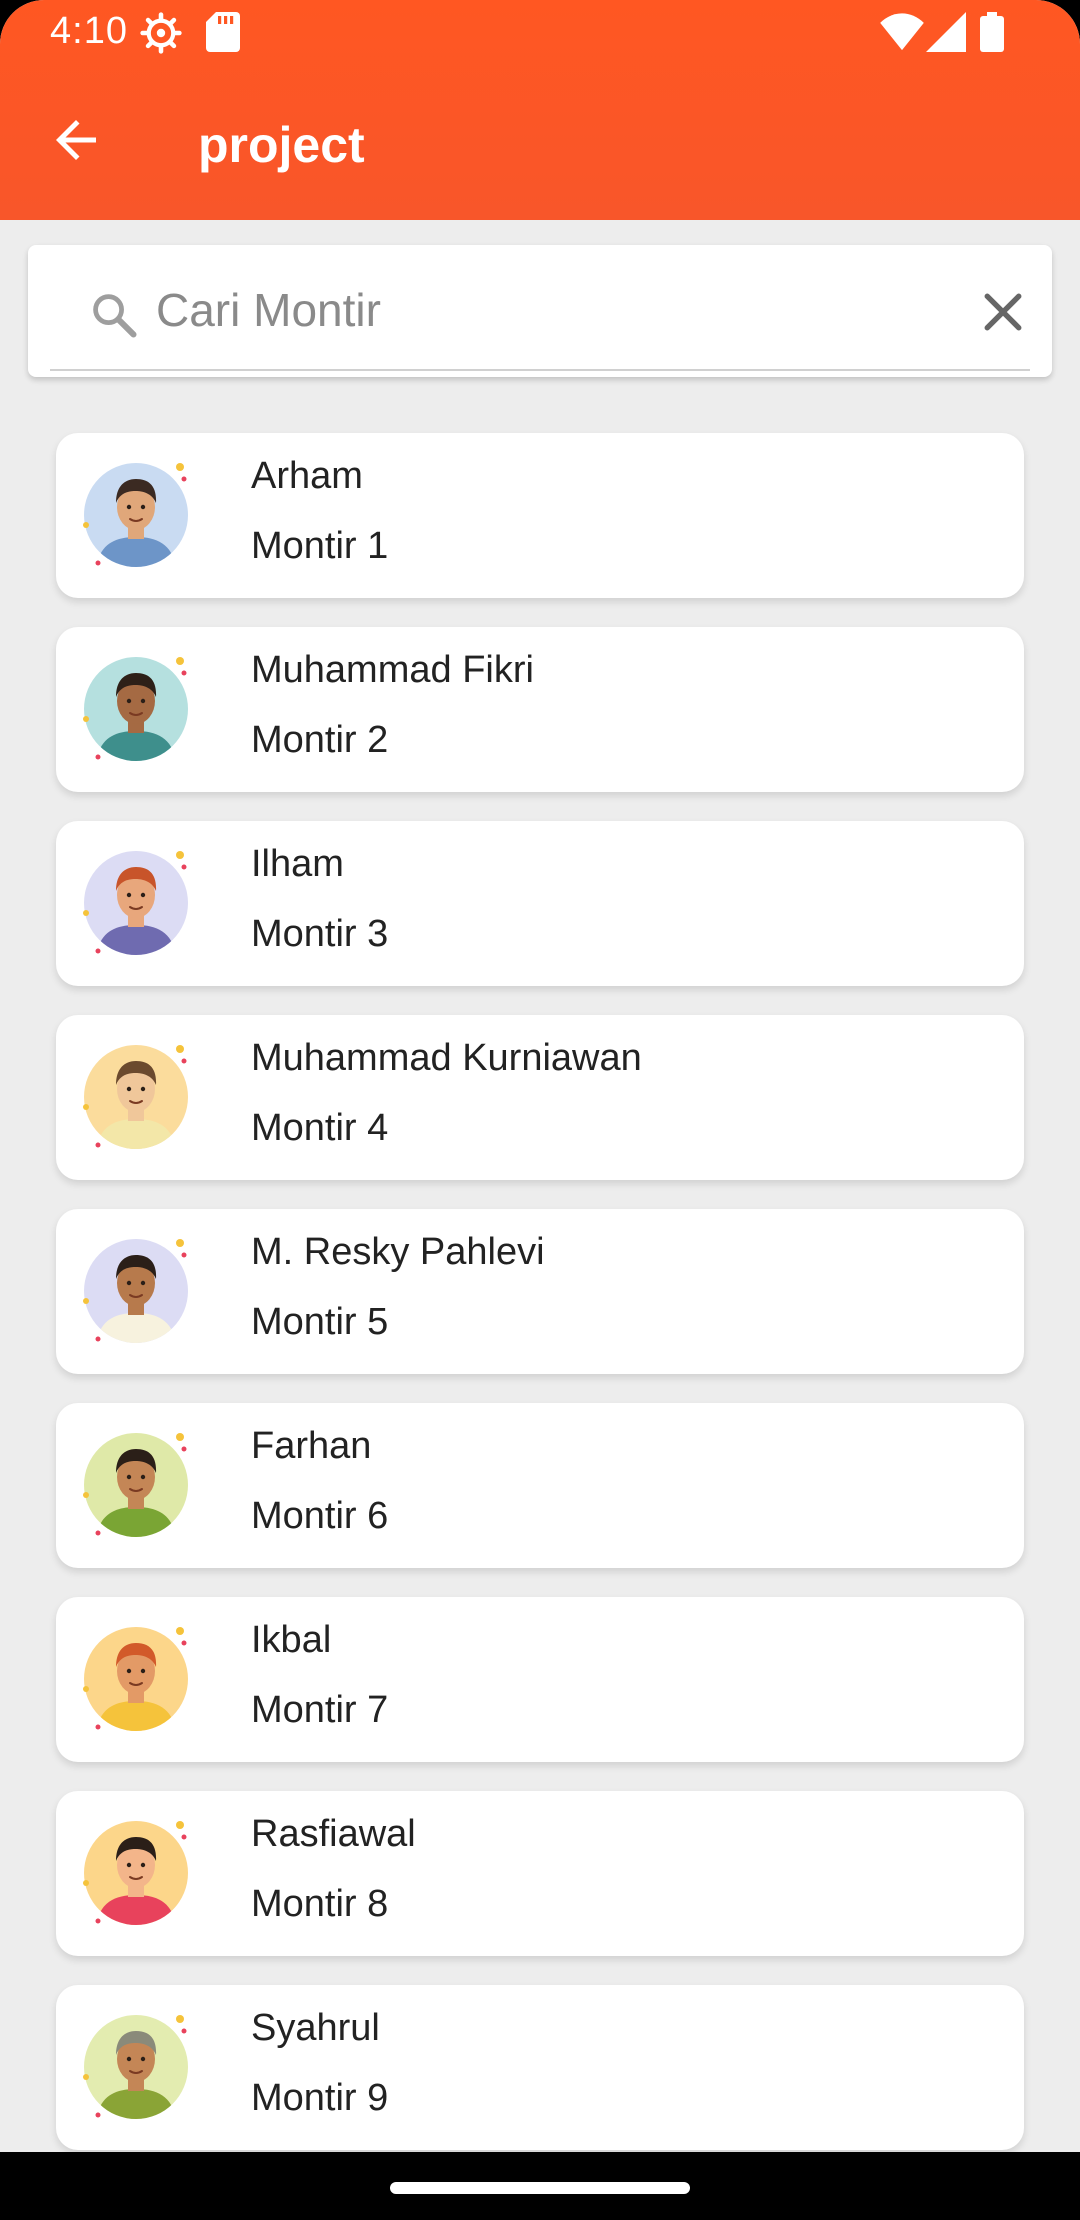 The image size is (1080, 2220). What do you see at coordinates (281, 145) in the screenshot?
I see `page-title: project` at bounding box center [281, 145].